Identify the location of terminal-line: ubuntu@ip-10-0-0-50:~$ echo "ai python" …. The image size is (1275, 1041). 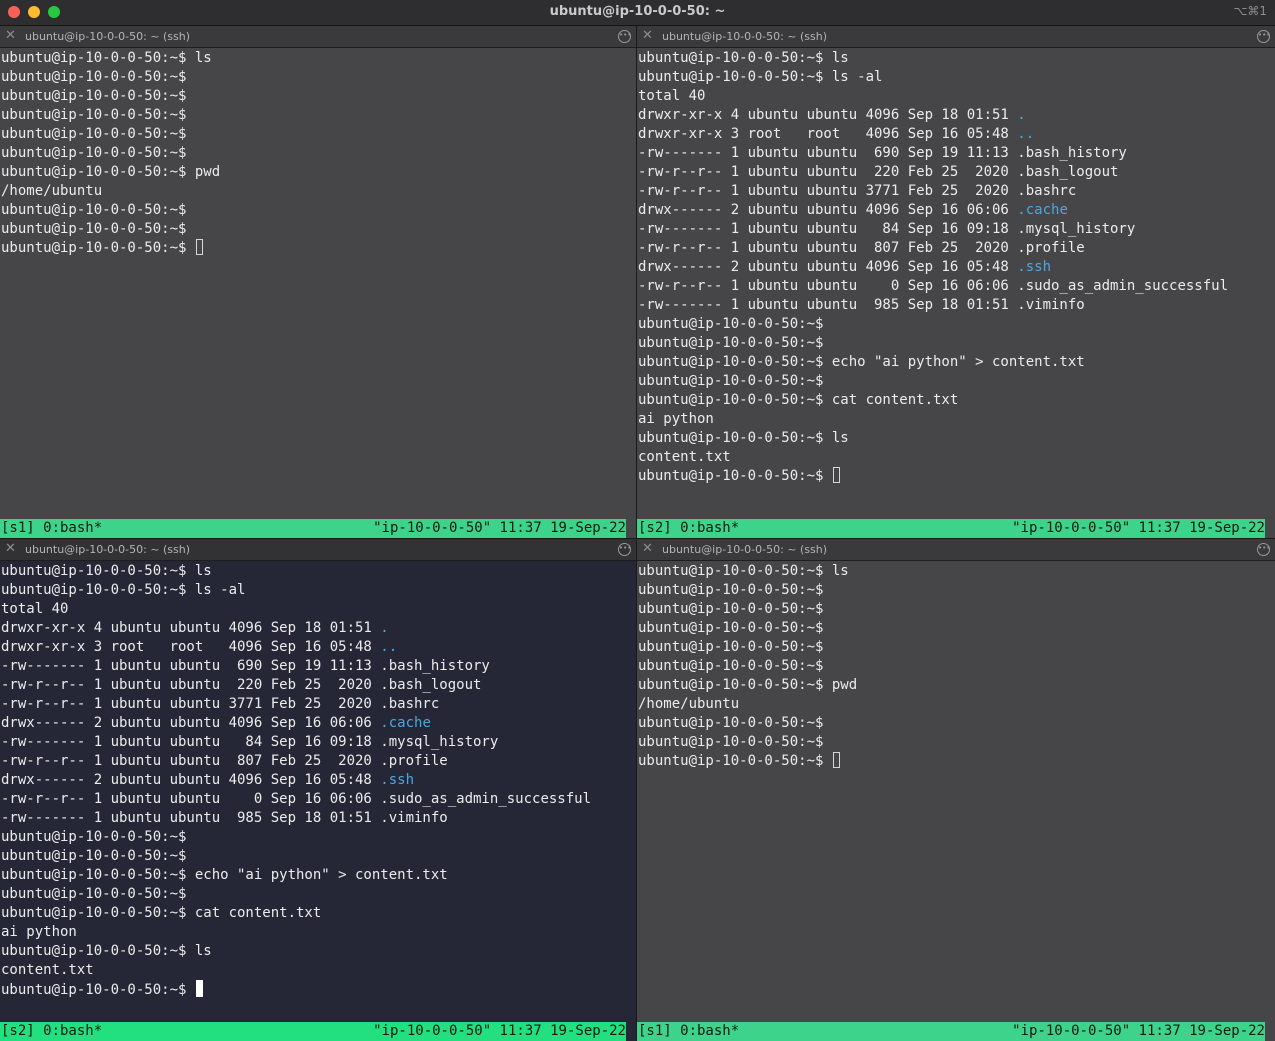
(933, 362).